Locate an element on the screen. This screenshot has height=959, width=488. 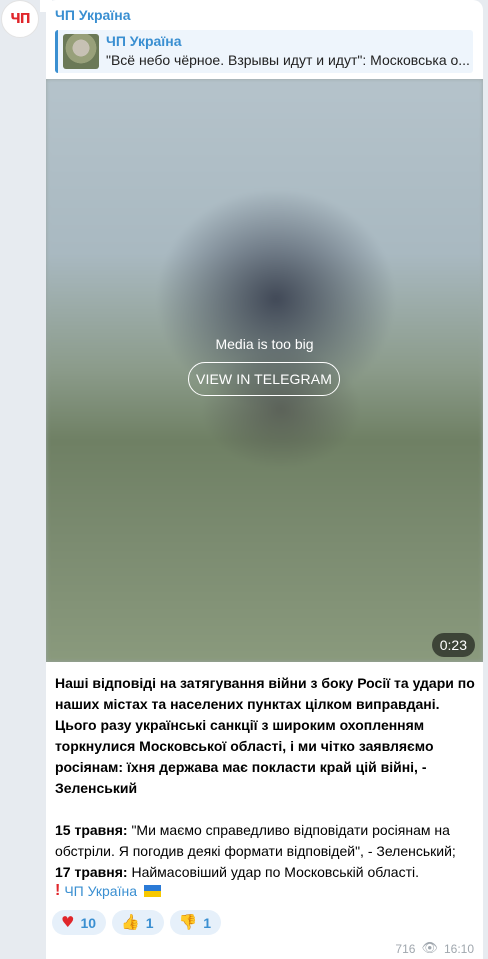
view-in-telegram-button: VIEW IN TELEGRAM is located at coordinates (264, 379).